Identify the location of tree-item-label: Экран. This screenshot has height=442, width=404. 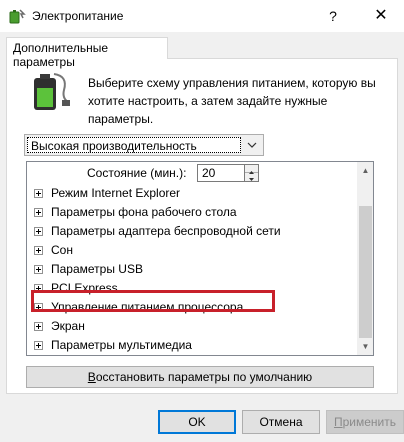
(68, 326).